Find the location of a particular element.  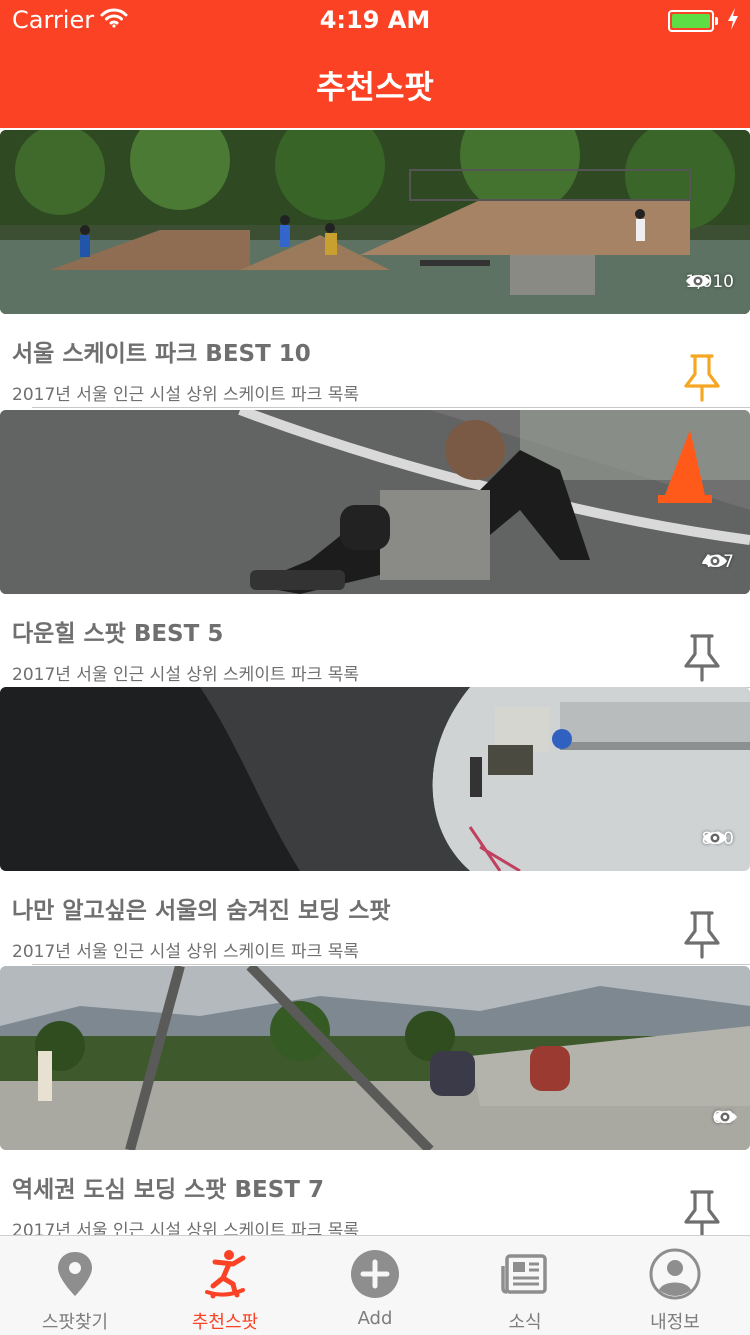

view-count: 437 is located at coordinates (718, 562).